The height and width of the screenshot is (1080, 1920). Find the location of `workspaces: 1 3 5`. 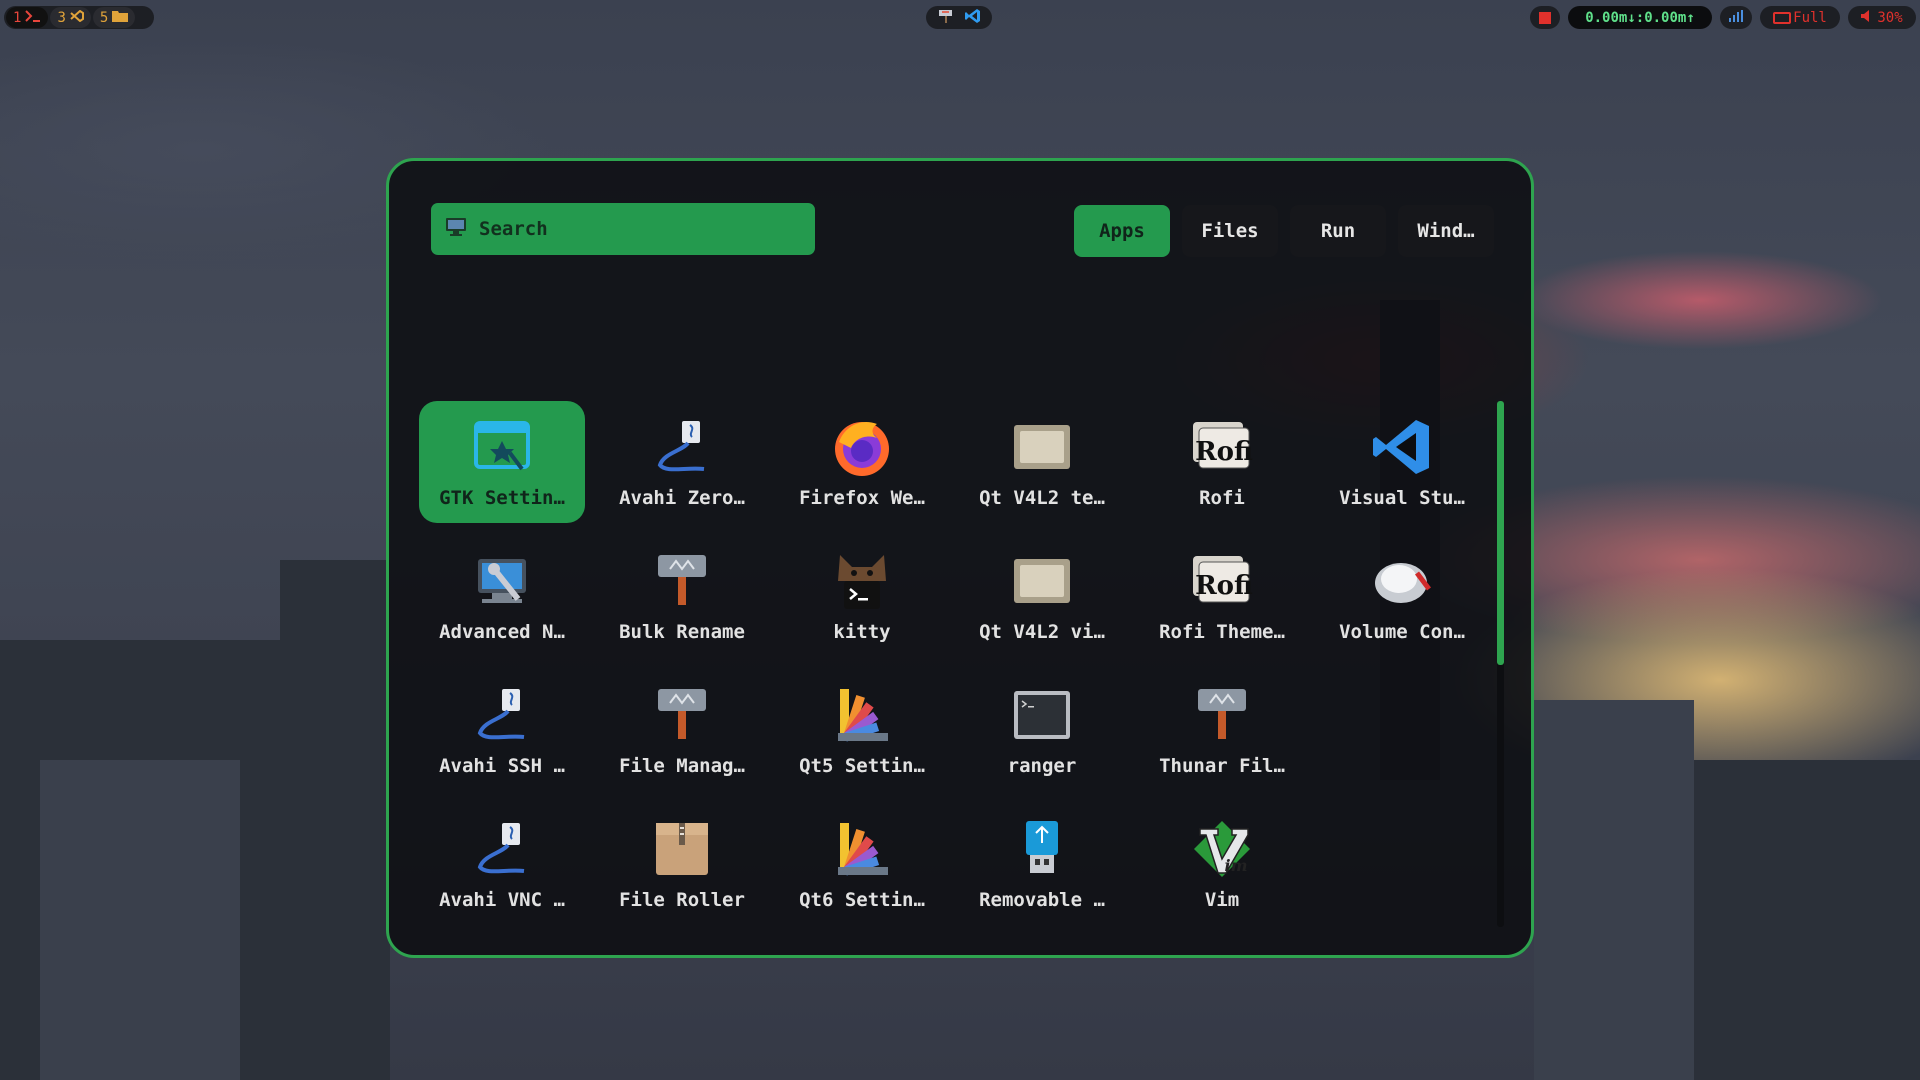

workspaces: 1 3 5 is located at coordinates (79, 17).